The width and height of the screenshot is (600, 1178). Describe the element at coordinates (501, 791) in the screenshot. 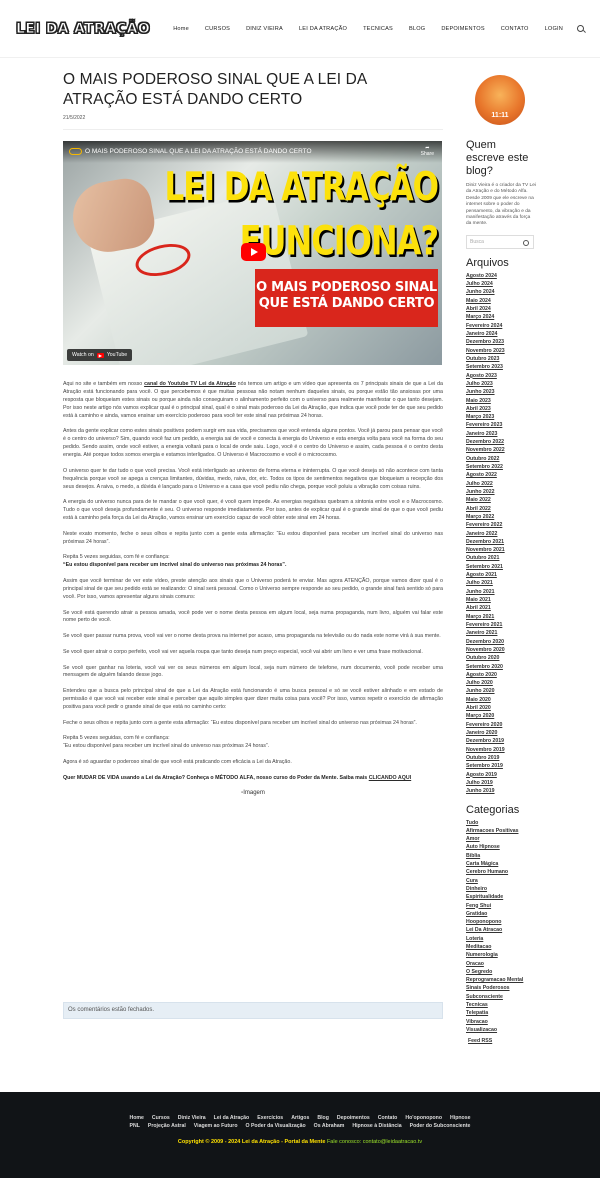

I see `archive-link: Junho 2019` at that location.